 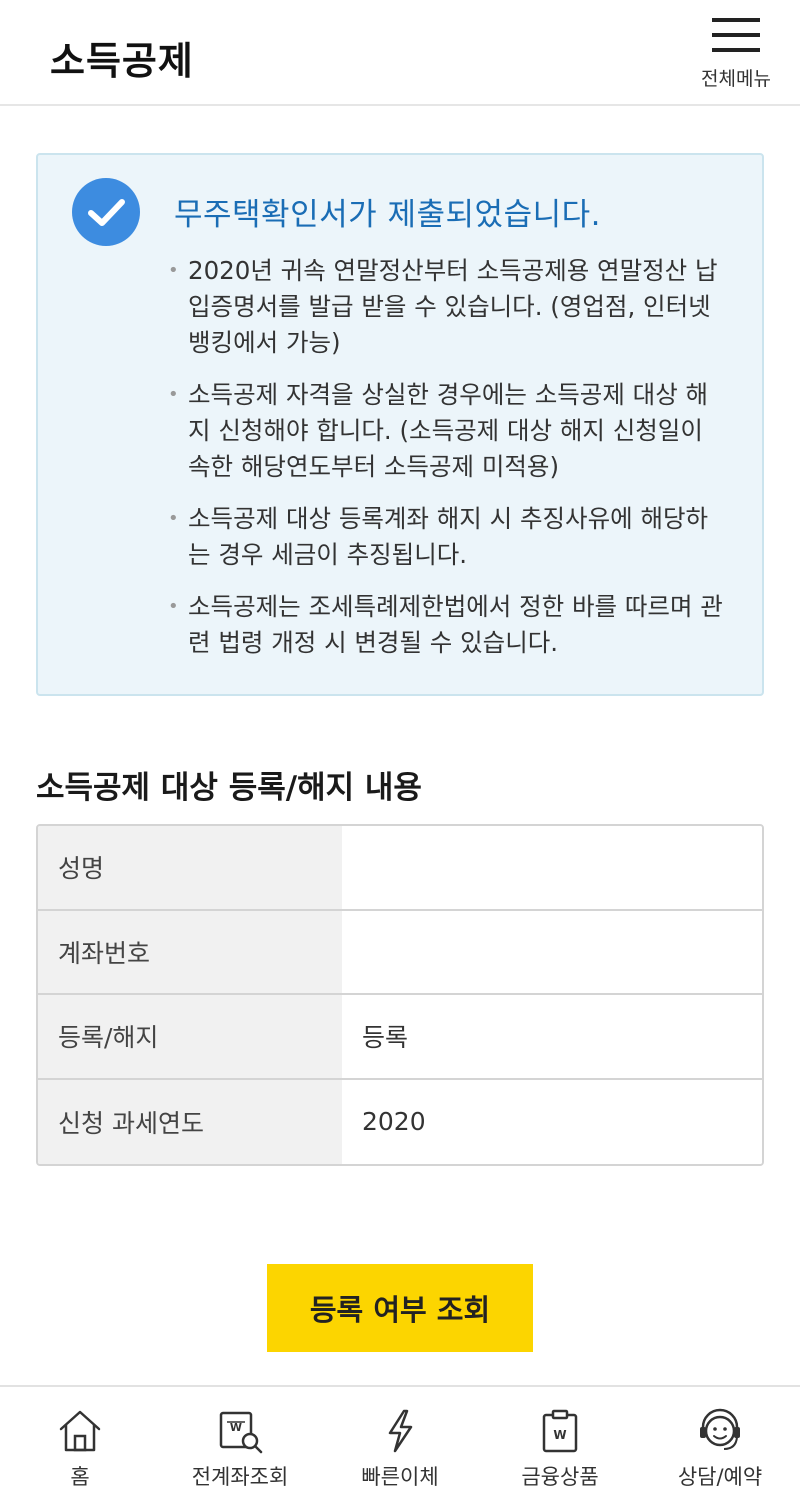 I want to click on row-value-tax-year: 2020, so click(x=552, y=1121).